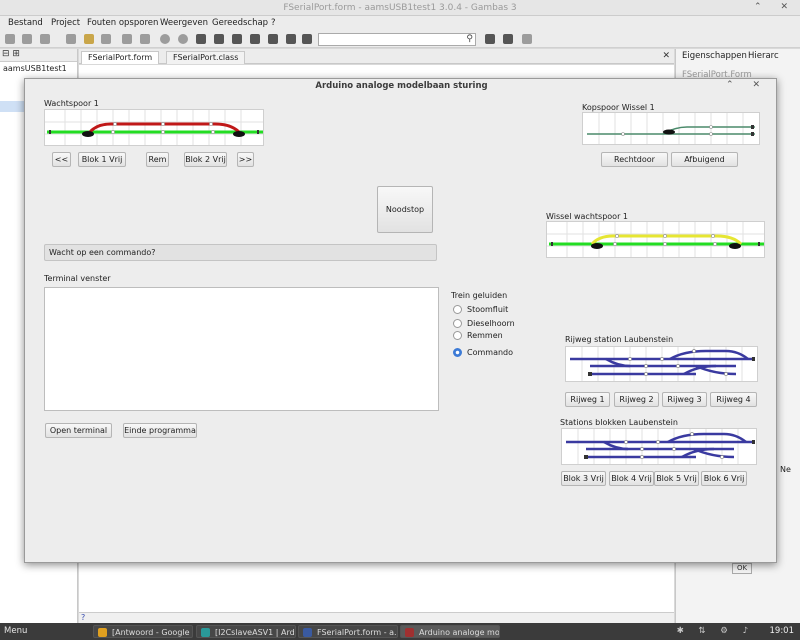  Describe the element at coordinates (10, 39) in the screenshot. I see `new-icon` at that location.